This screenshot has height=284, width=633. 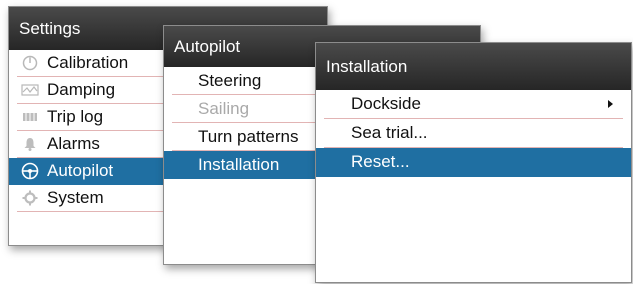 What do you see at coordinates (473, 104) in the screenshot?
I see `menu-item-dockside: Dockside` at bounding box center [473, 104].